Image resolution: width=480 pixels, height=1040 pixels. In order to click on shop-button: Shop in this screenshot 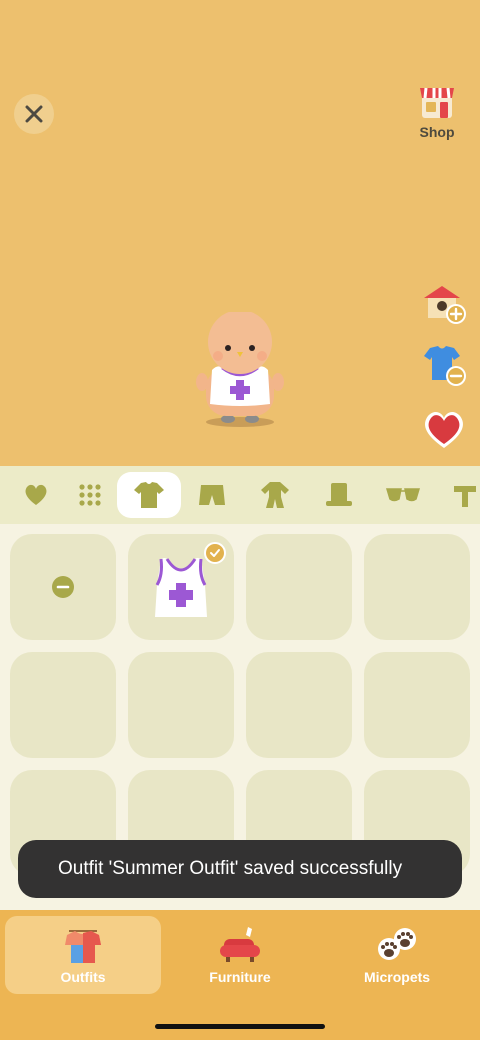, I will do `click(437, 113)`.